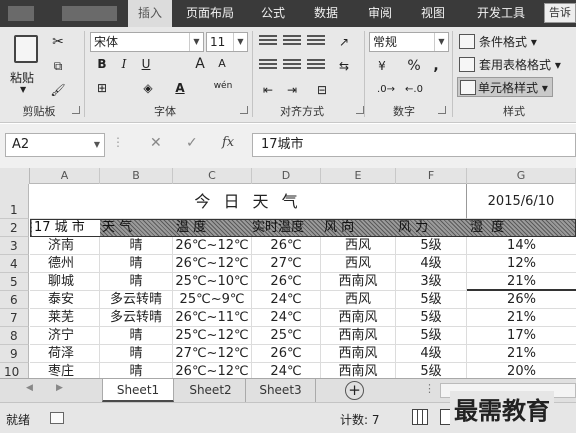  I want to click on cell-city: 济宁, so click(65, 336).